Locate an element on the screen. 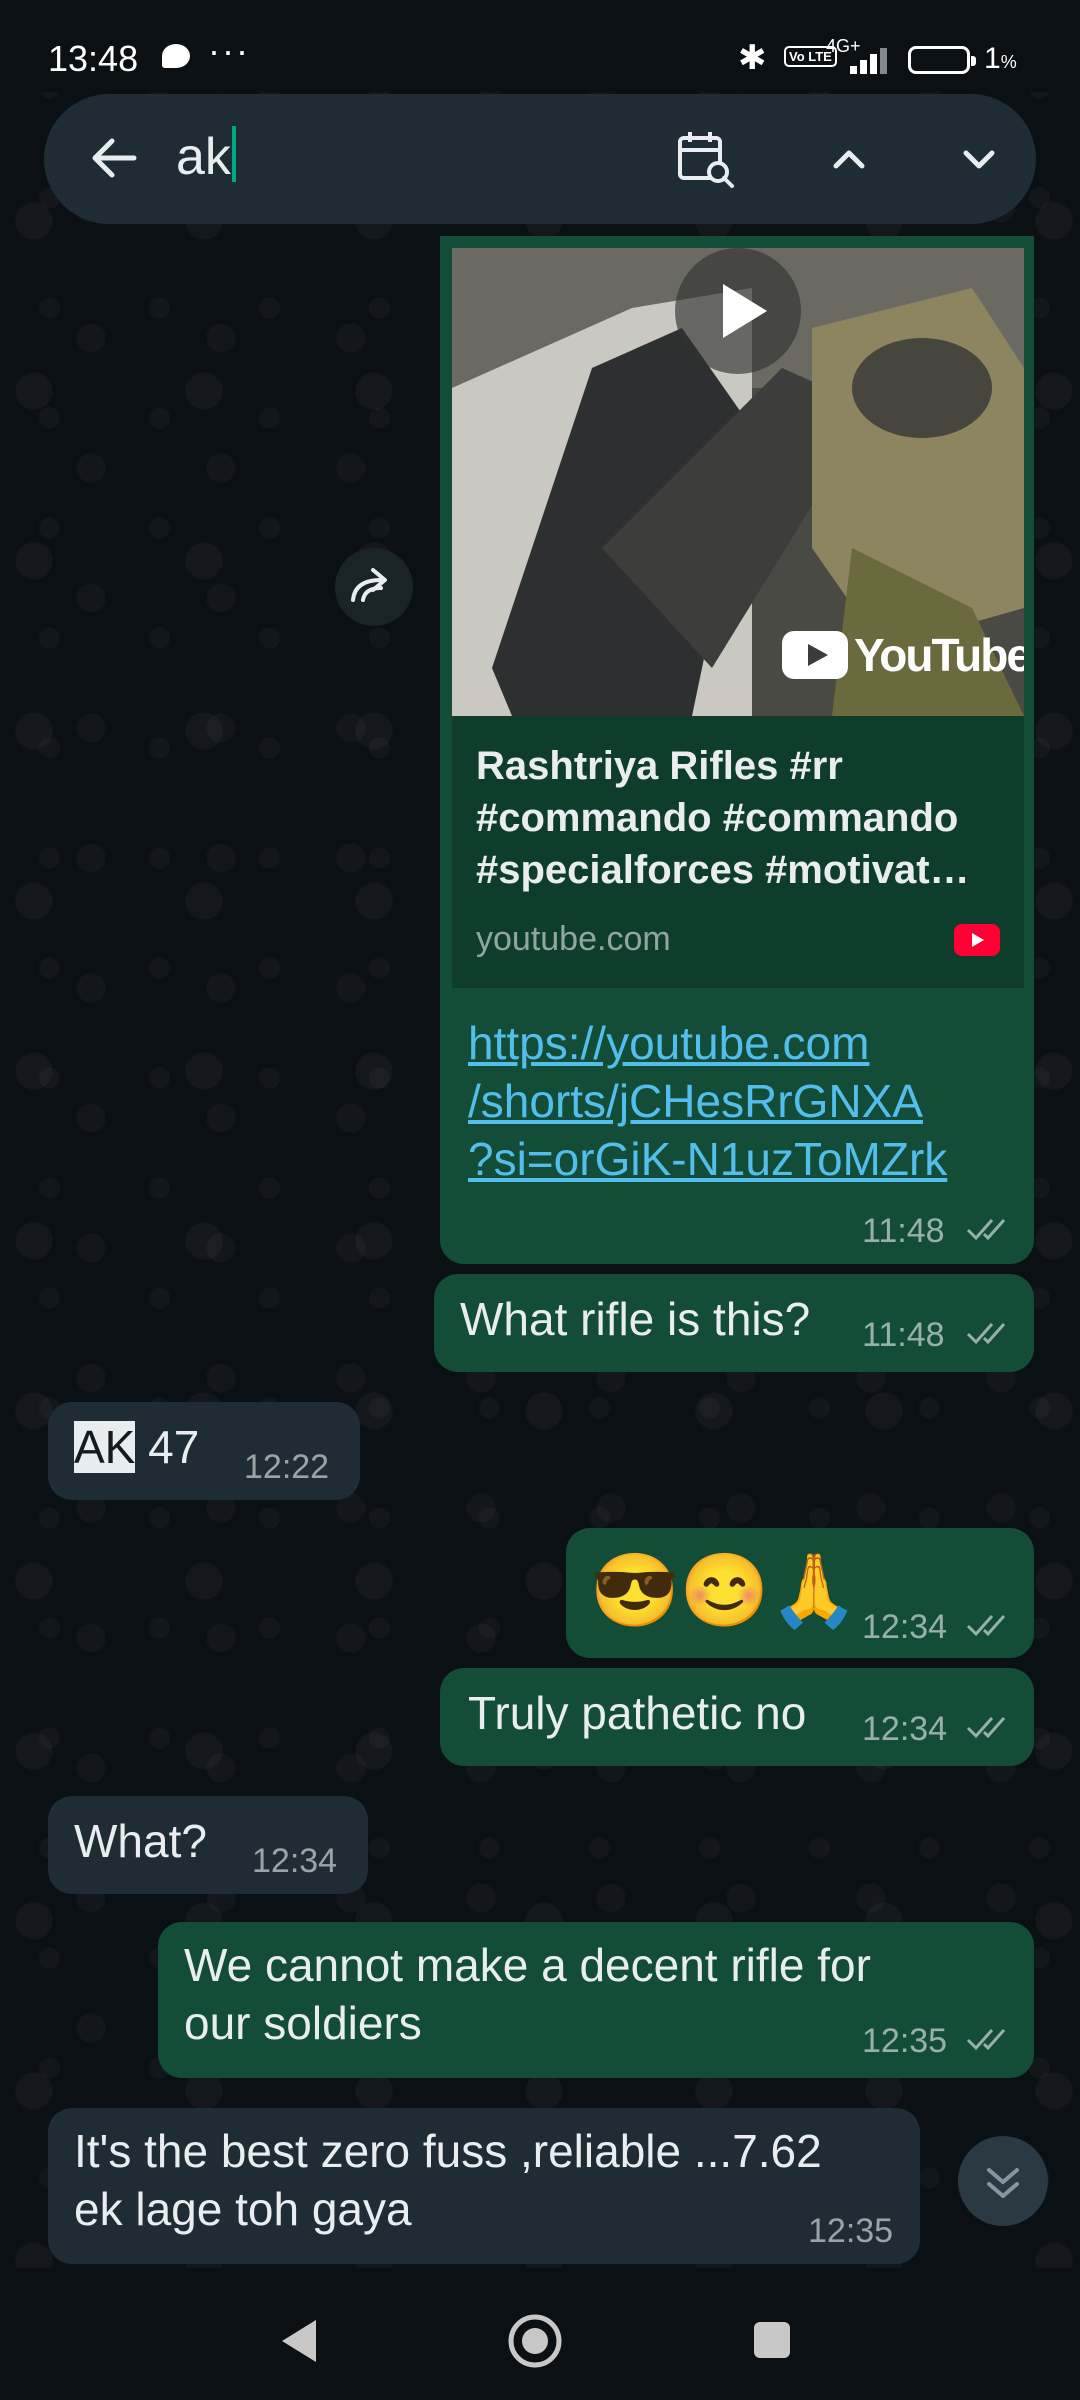  message-bubble-outgoing: What rifle is this? 11:48 is located at coordinates (734, 1323).